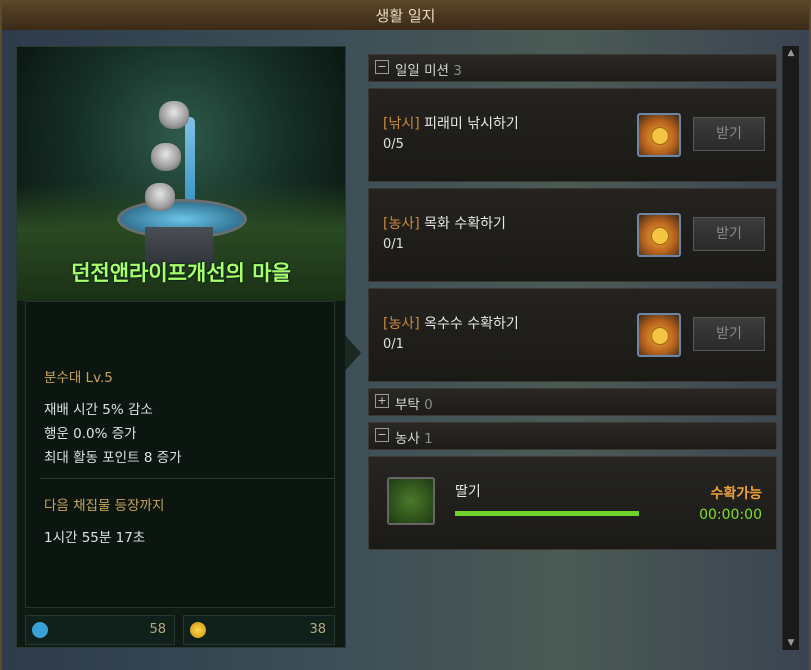 Image resolution: width=811 pixels, height=670 pixels. I want to click on scroll-up-arrow-icon: ▲, so click(791, 53).